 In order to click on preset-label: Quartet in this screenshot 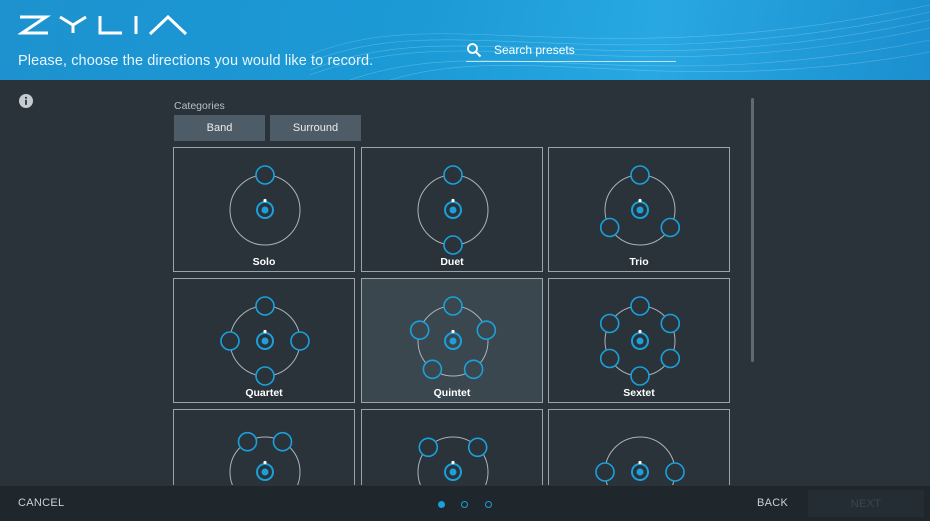, I will do `click(264, 393)`.